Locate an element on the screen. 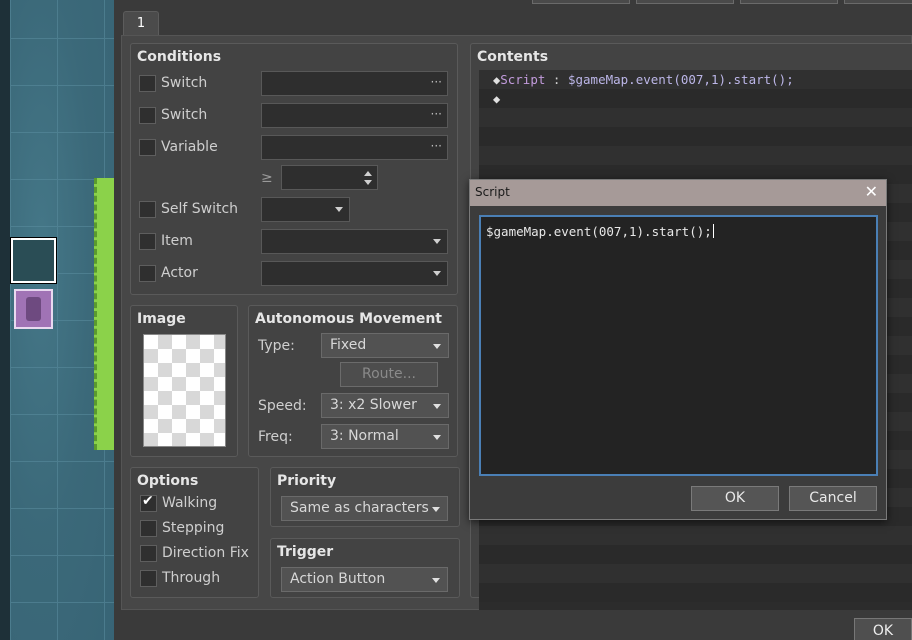  movement-freq-label: Freq: is located at coordinates (275, 437).